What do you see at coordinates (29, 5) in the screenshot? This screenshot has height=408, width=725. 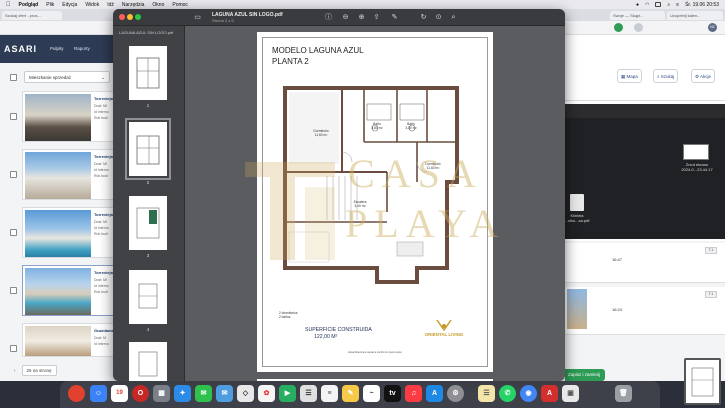 I see `app-menu: Podgląd` at bounding box center [29, 5].